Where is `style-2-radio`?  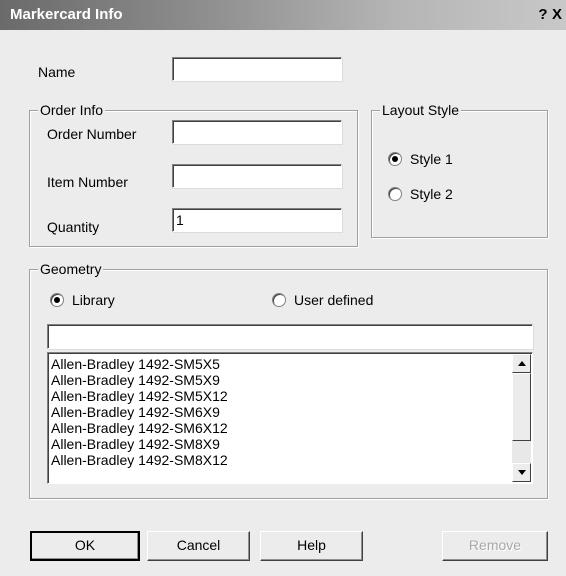 style-2-radio is located at coordinates (395, 194).